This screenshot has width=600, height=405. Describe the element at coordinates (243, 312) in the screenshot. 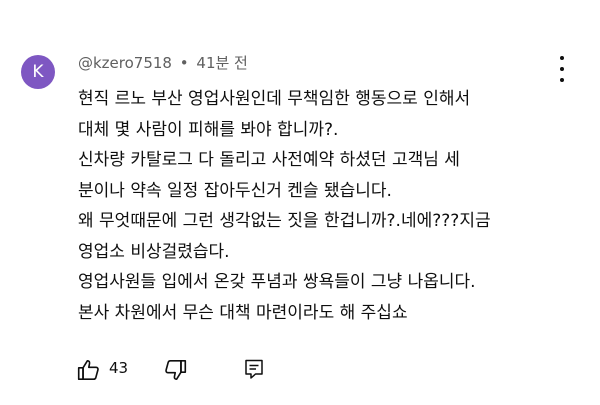

I see `comment-line: 본사 차원에서 무슨 대책 마련이라도 해 주십쇼` at that location.